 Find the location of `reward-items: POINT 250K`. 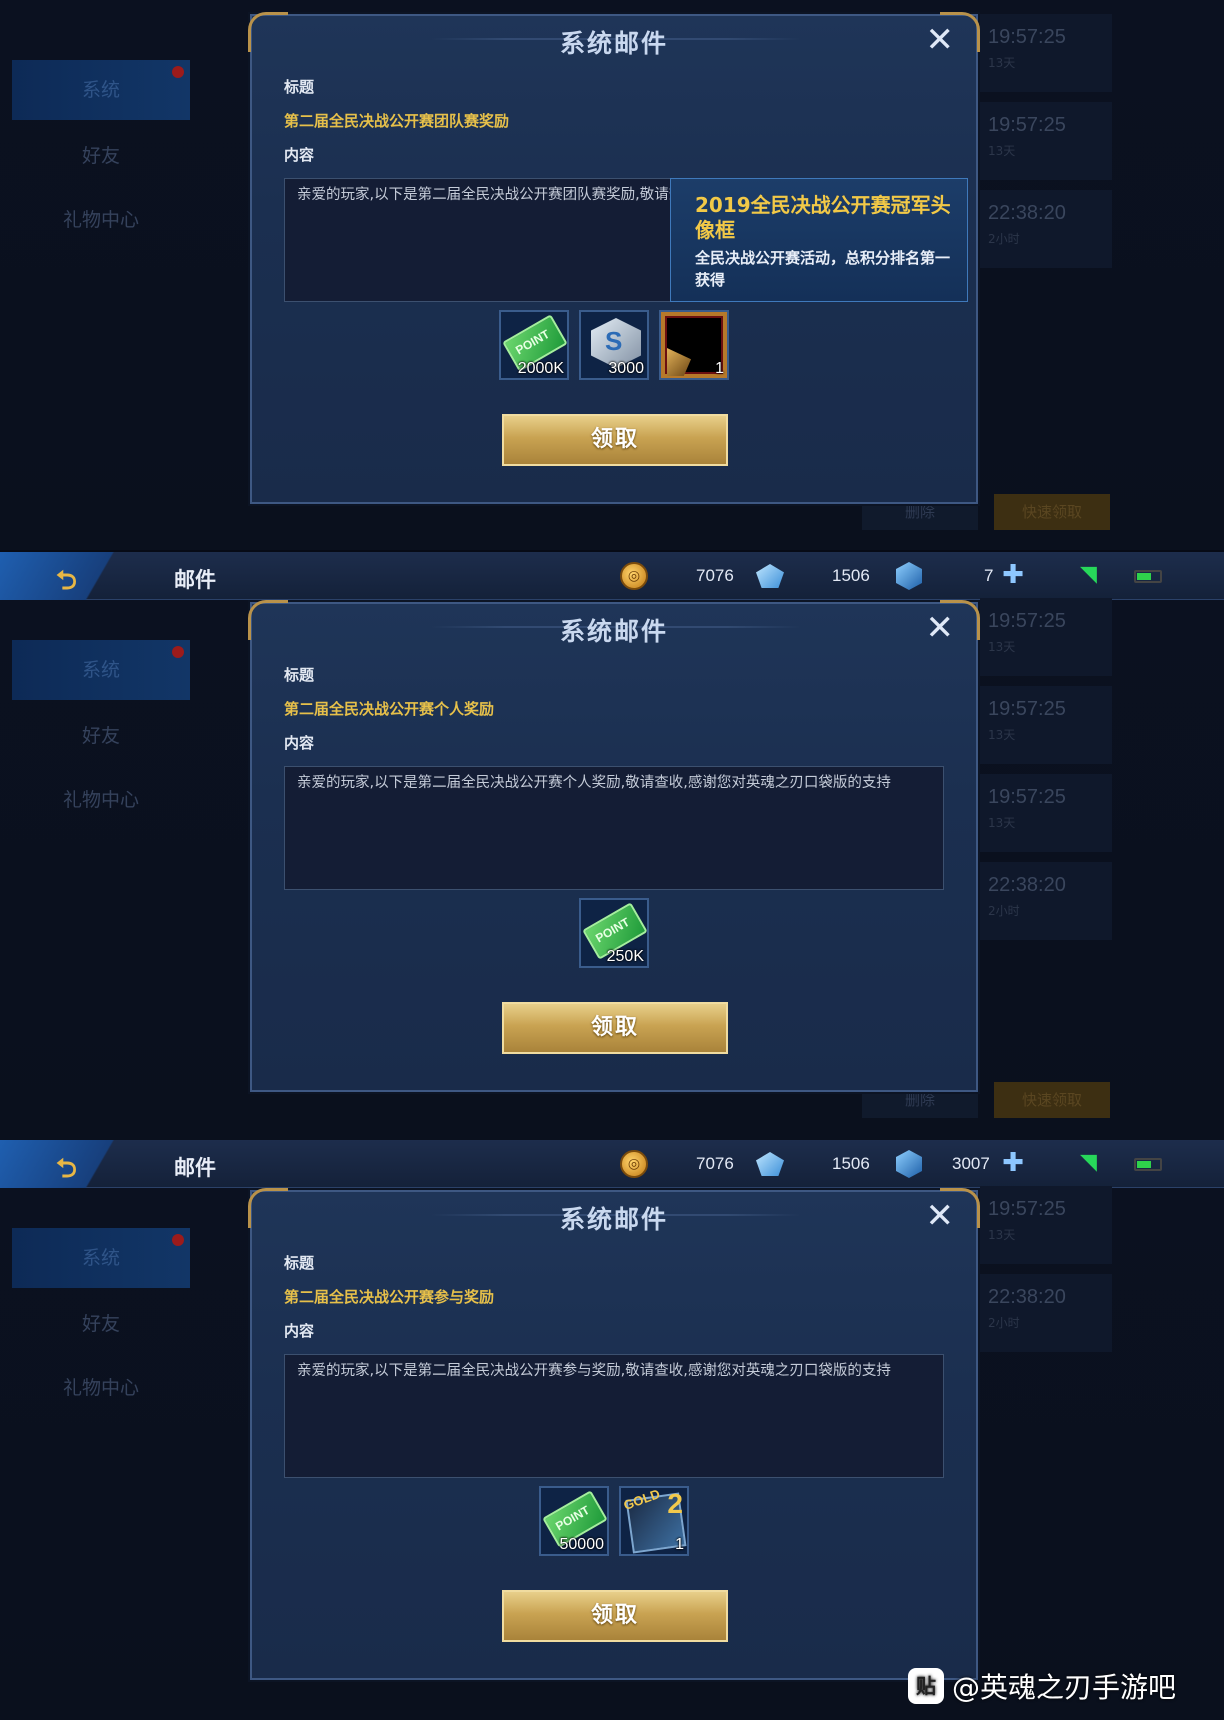

reward-items: POINT 250K is located at coordinates (614, 933).